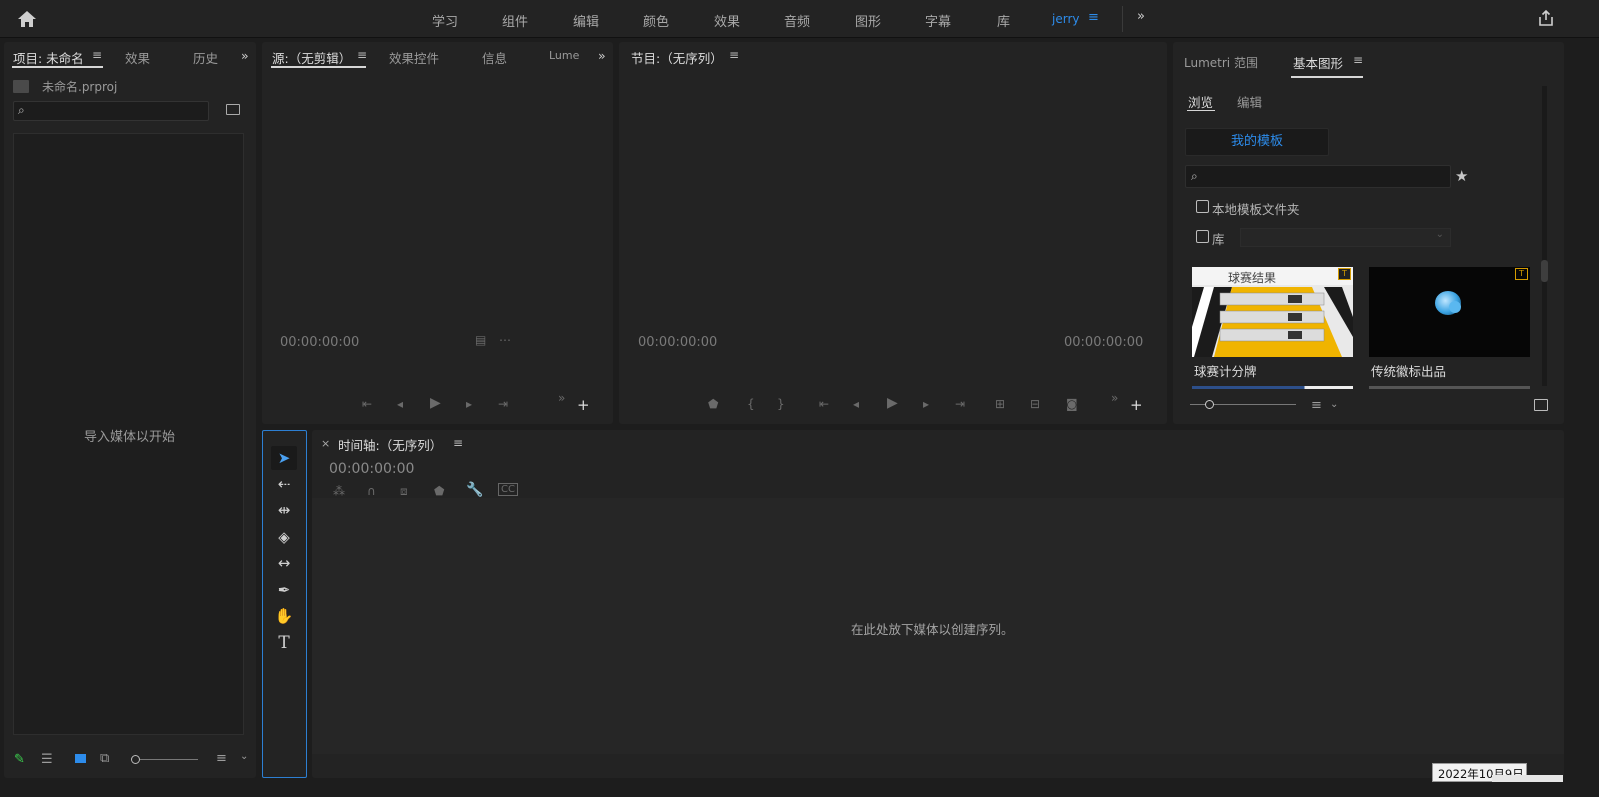  I want to click on wrench-icon: 🔧, so click(474, 490).